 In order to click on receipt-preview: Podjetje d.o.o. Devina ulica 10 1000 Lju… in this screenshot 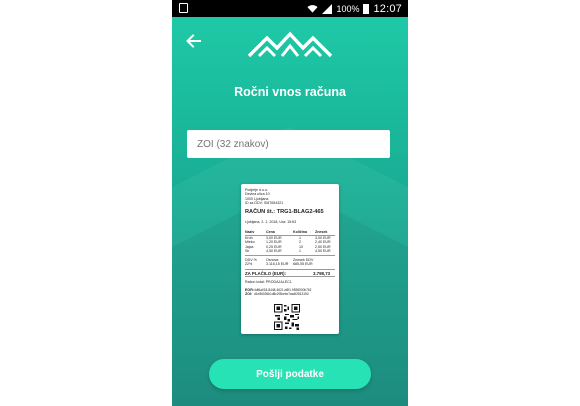, I will do `click(290, 259)`.